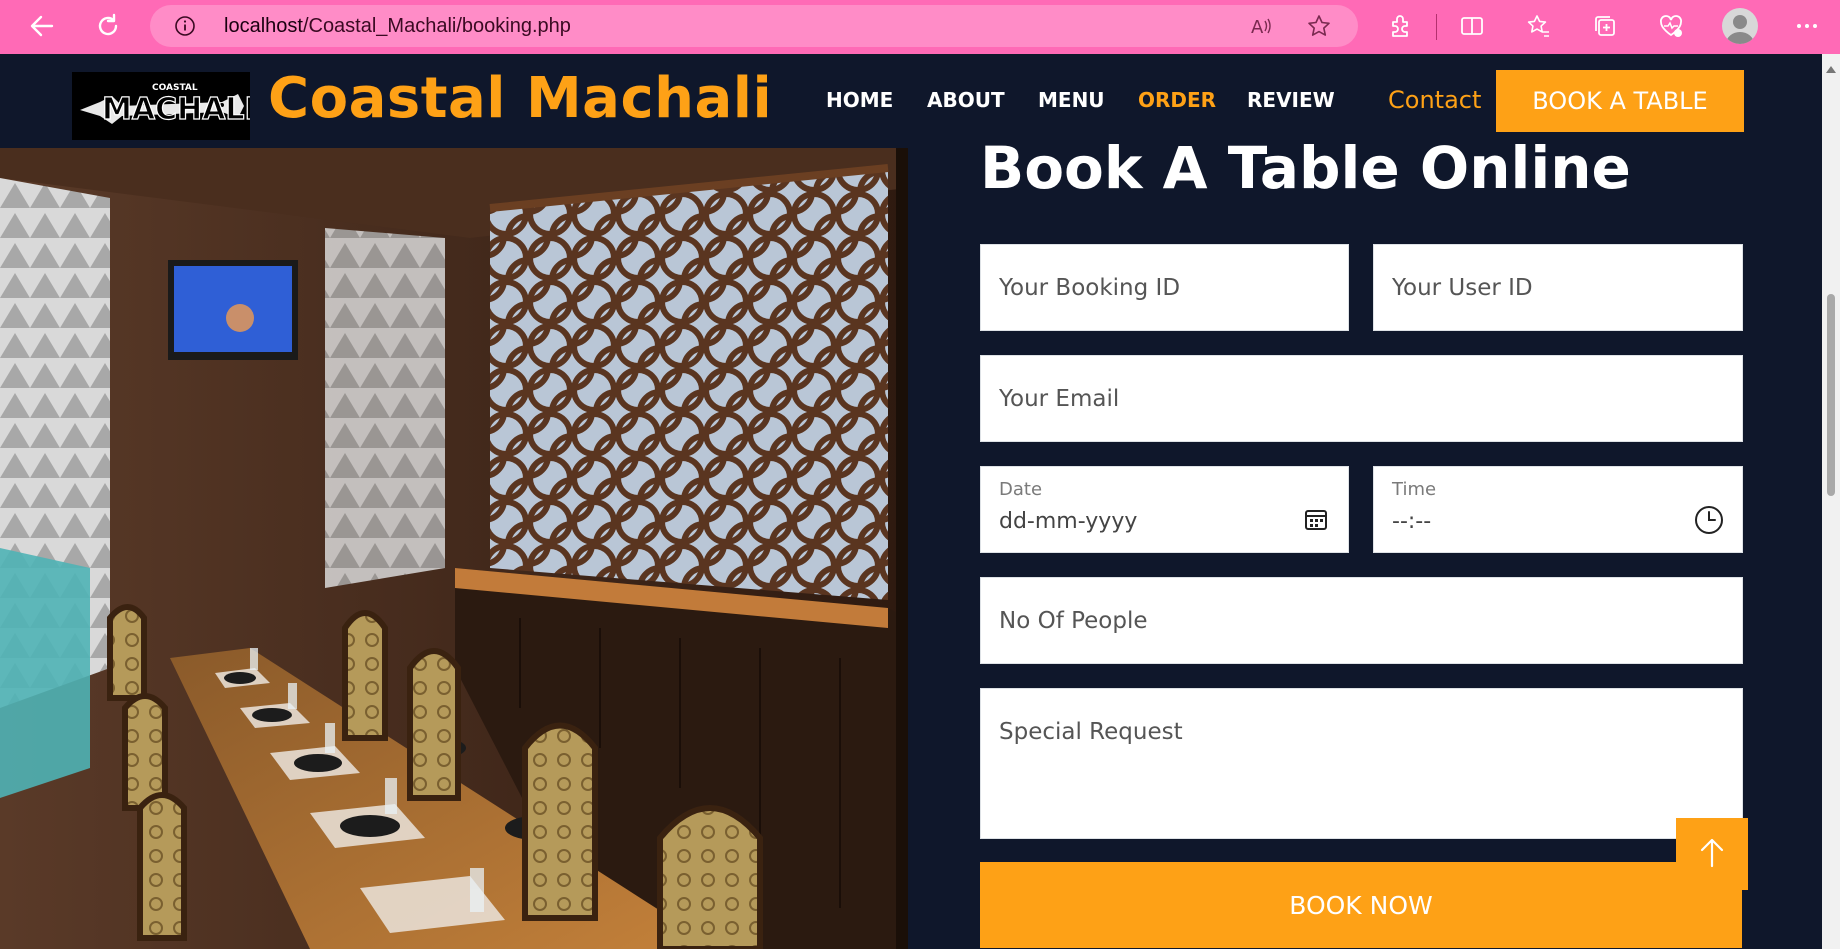 This screenshot has width=1840, height=949. I want to click on more-icon, so click(1807, 26).